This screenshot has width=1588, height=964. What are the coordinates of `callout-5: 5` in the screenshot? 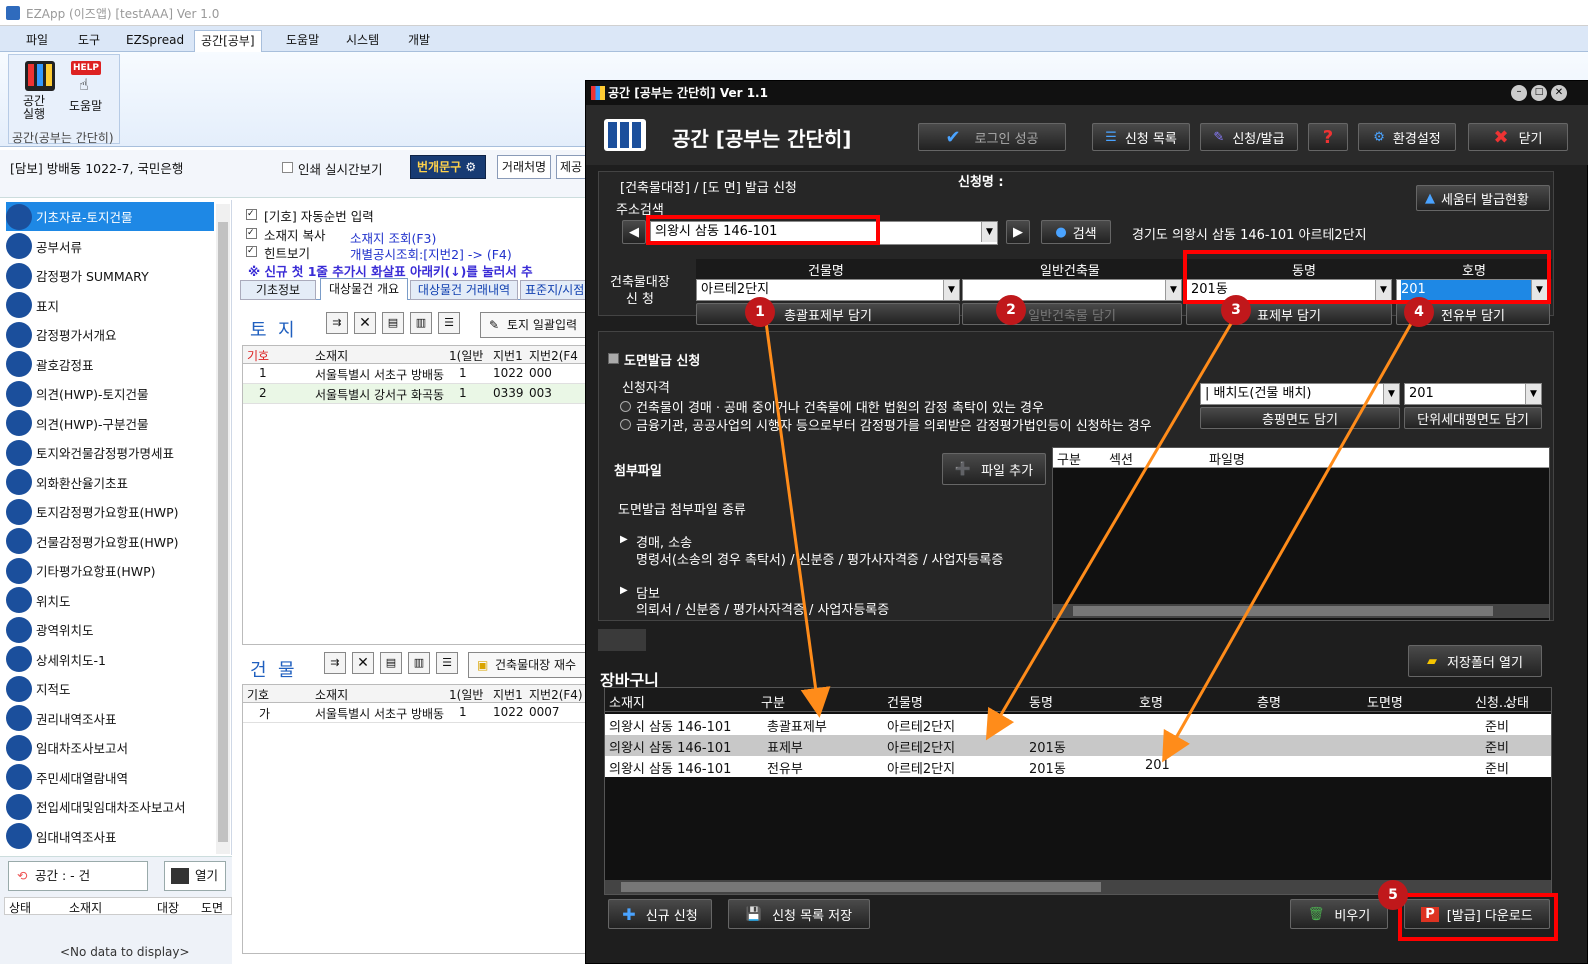 It's located at (1393, 895).